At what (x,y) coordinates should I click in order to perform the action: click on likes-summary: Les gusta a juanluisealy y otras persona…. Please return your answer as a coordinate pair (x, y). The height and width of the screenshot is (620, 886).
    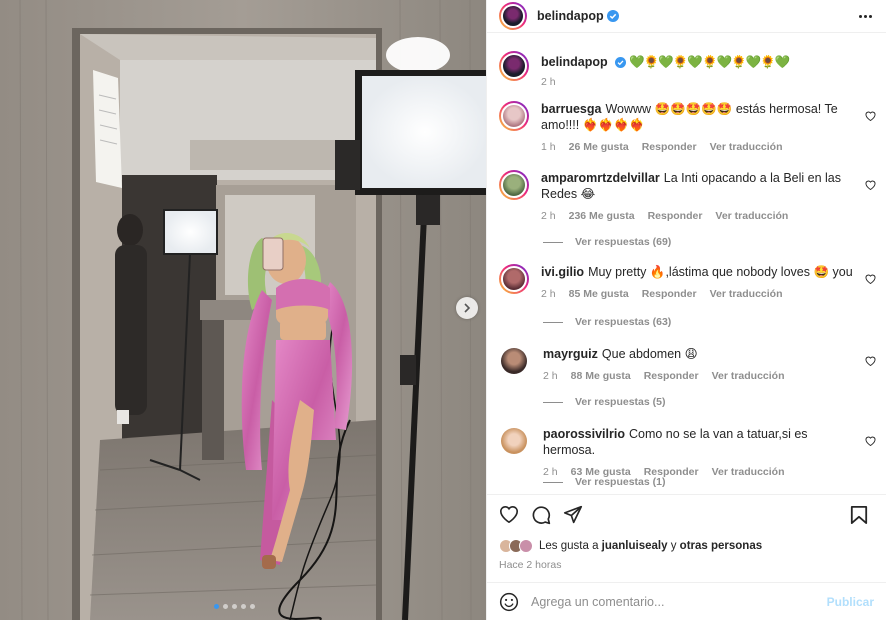
    Looking at the image, I should click on (630, 546).